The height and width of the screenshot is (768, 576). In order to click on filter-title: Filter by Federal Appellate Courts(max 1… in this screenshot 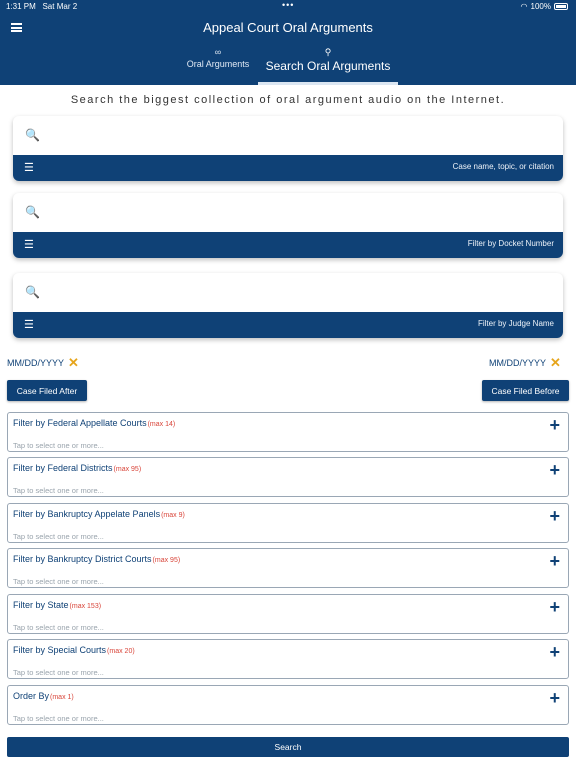, I will do `click(94, 423)`.